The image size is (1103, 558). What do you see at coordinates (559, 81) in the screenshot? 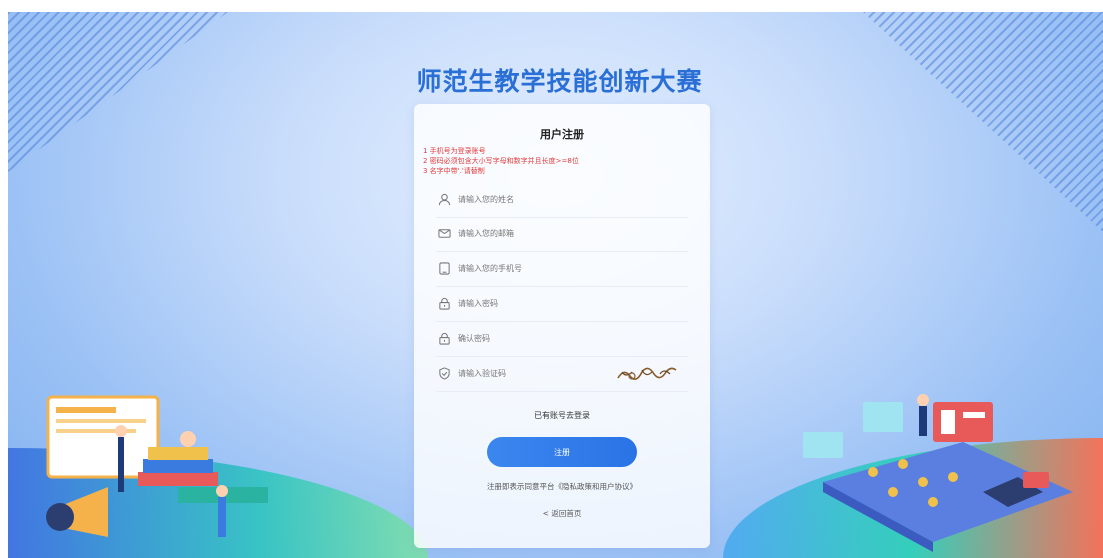
I see `page-title: 师范生教学技能创新大赛` at bounding box center [559, 81].